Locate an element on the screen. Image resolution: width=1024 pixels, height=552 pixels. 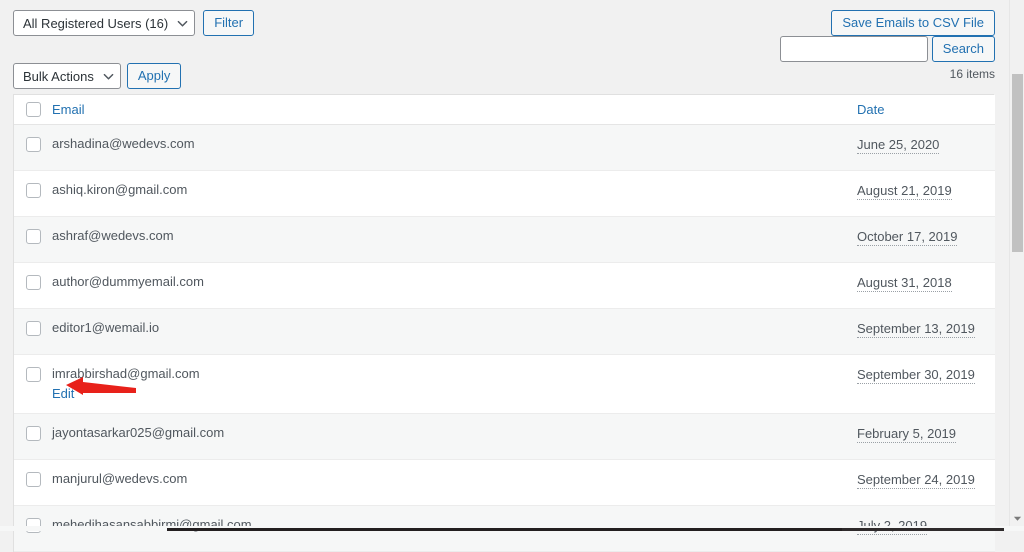
email-text: imrabbirshad@gmail.com is located at coordinates (126, 373).